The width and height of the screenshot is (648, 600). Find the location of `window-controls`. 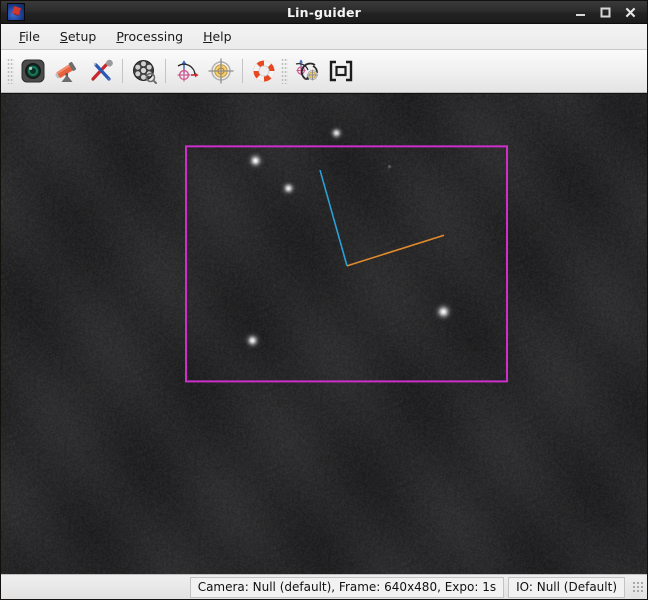

window-controls is located at coordinates (608, 12).